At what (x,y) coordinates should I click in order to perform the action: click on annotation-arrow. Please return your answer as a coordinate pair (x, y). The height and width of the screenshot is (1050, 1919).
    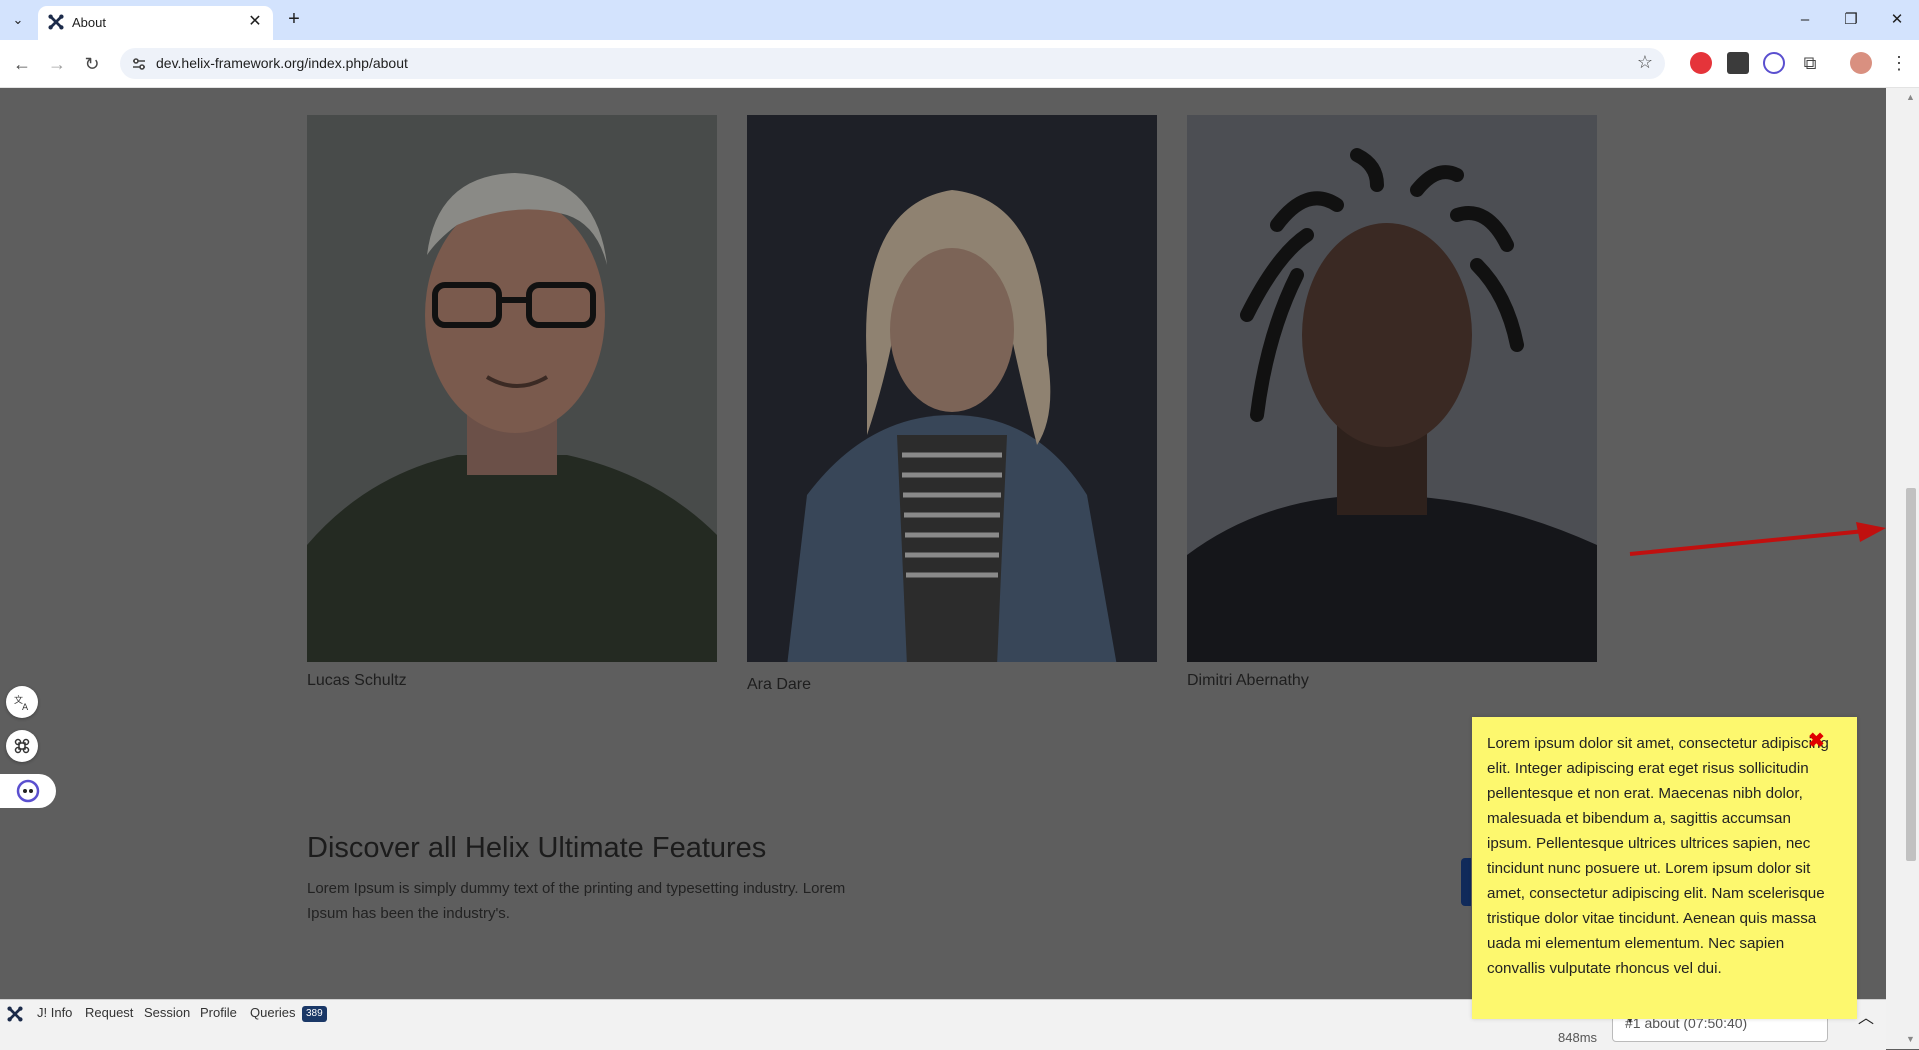
    Looking at the image, I should click on (1757, 539).